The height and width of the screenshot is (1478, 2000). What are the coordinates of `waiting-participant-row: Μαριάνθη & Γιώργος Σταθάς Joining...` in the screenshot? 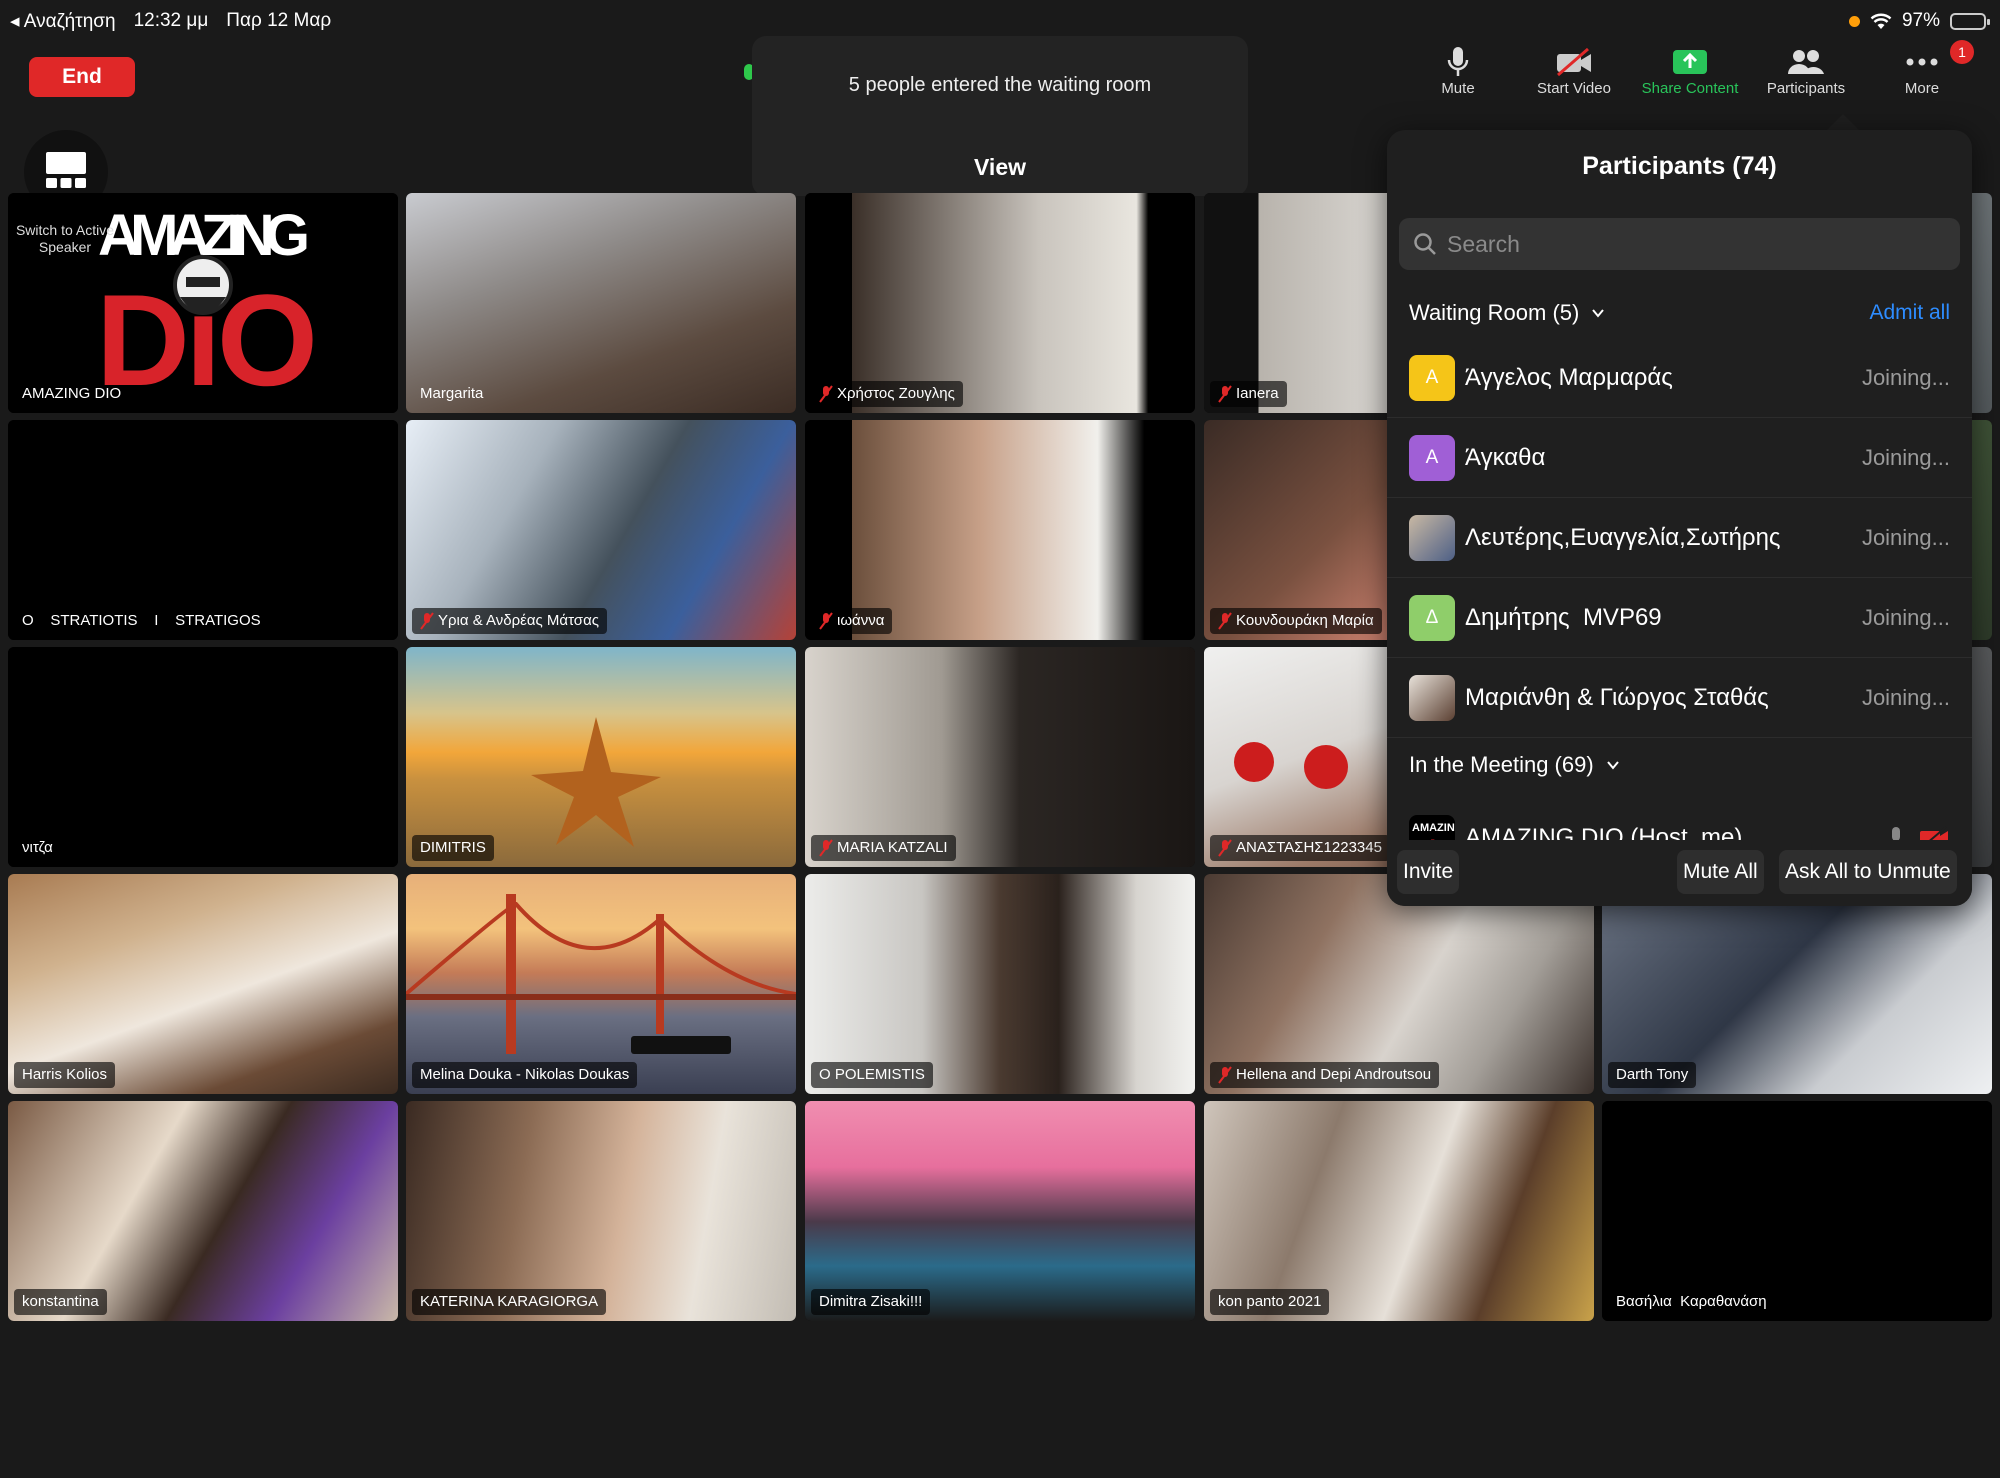 It's located at (1679, 698).